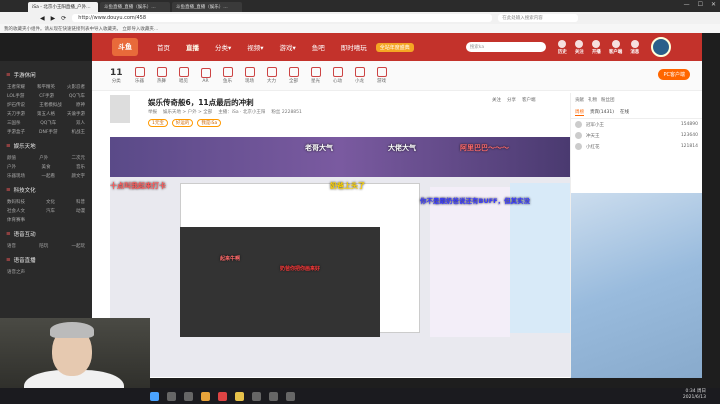 The image size is (720, 404). I want to click on sidebar-section-tech: ≡ 科技文化, so click(47, 190).